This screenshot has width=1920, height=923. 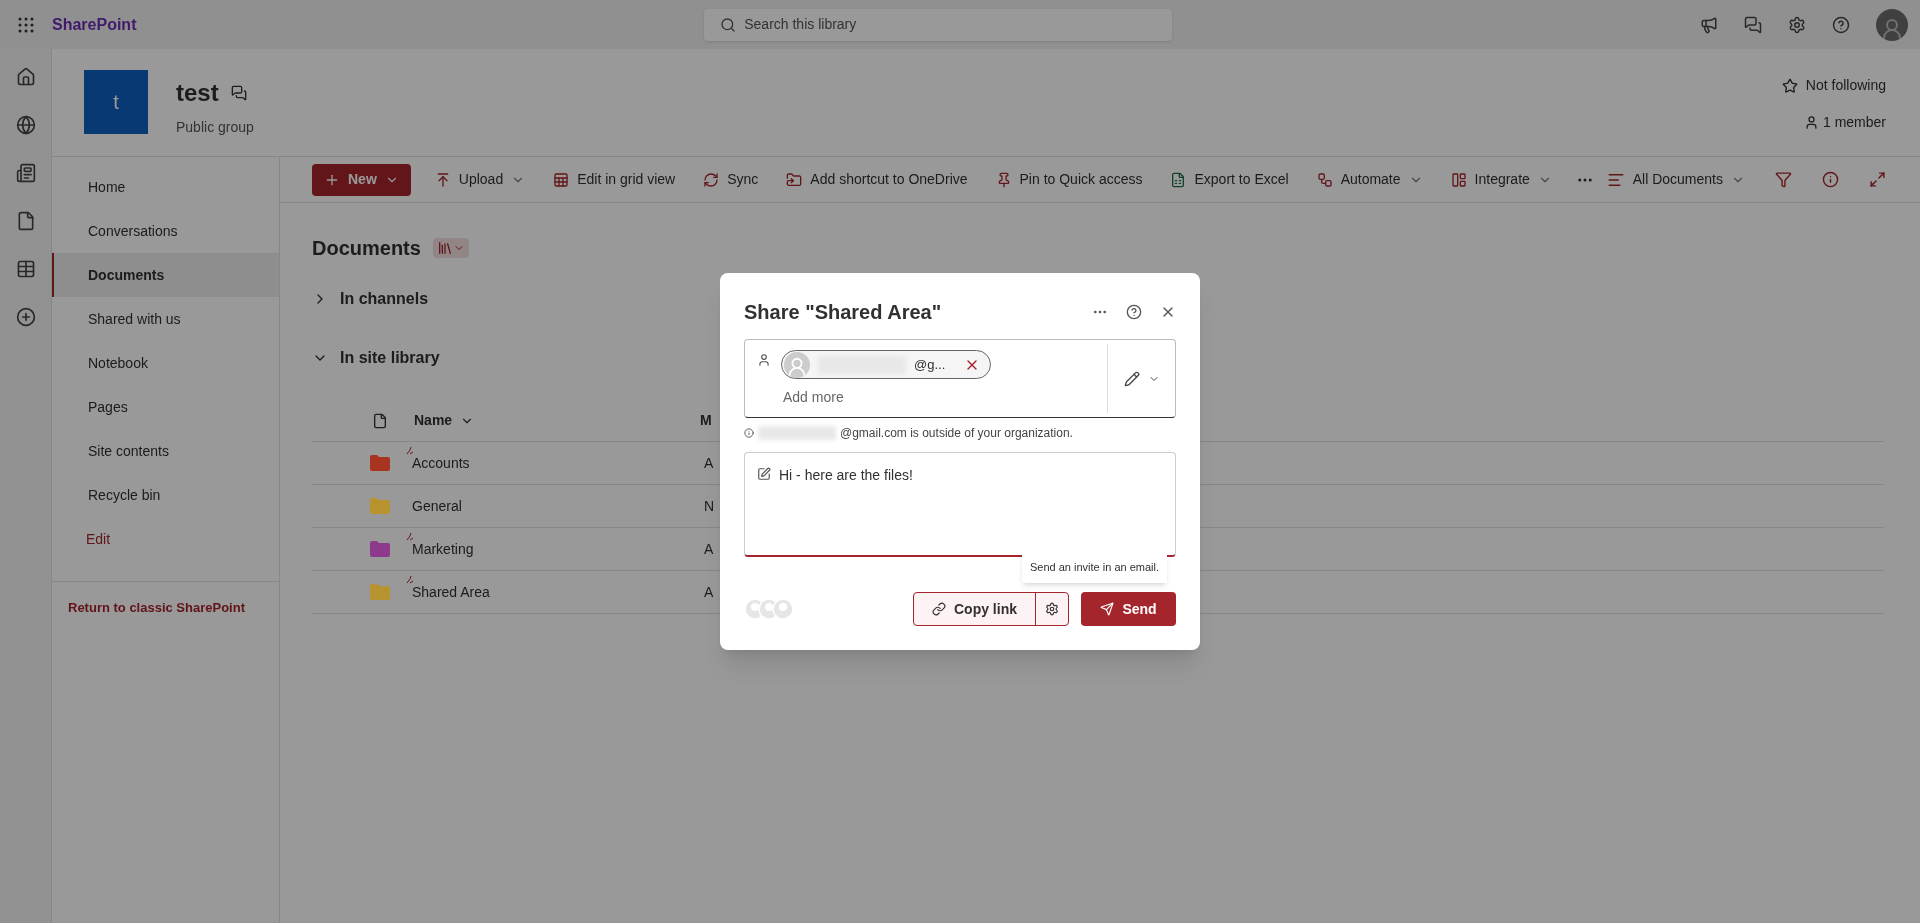 What do you see at coordinates (165, 407) in the screenshot?
I see `nav-item: Pages` at bounding box center [165, 407].